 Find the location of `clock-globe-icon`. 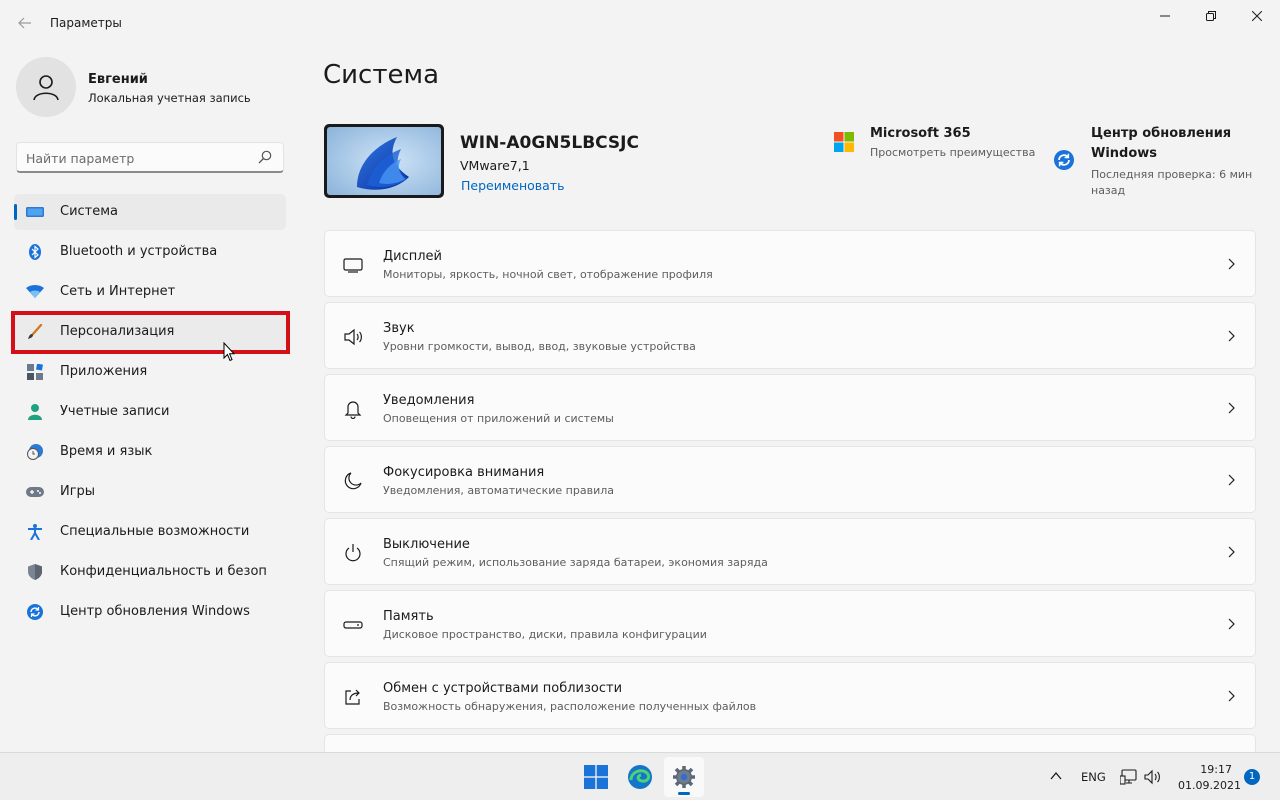

clock-globe-icon is located at coordinates (35, 452).